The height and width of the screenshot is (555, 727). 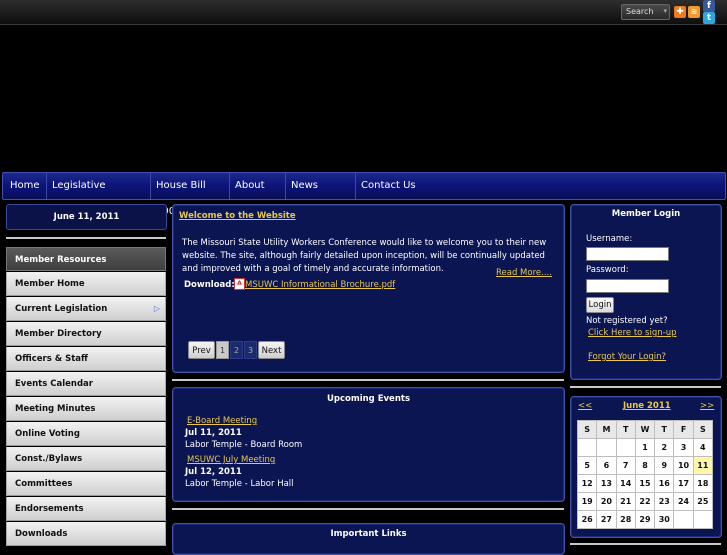 What do you see at coordinates (683, 501) in the screenshot?
I see `calendar-day: 24` at bounding box center [683, 501].